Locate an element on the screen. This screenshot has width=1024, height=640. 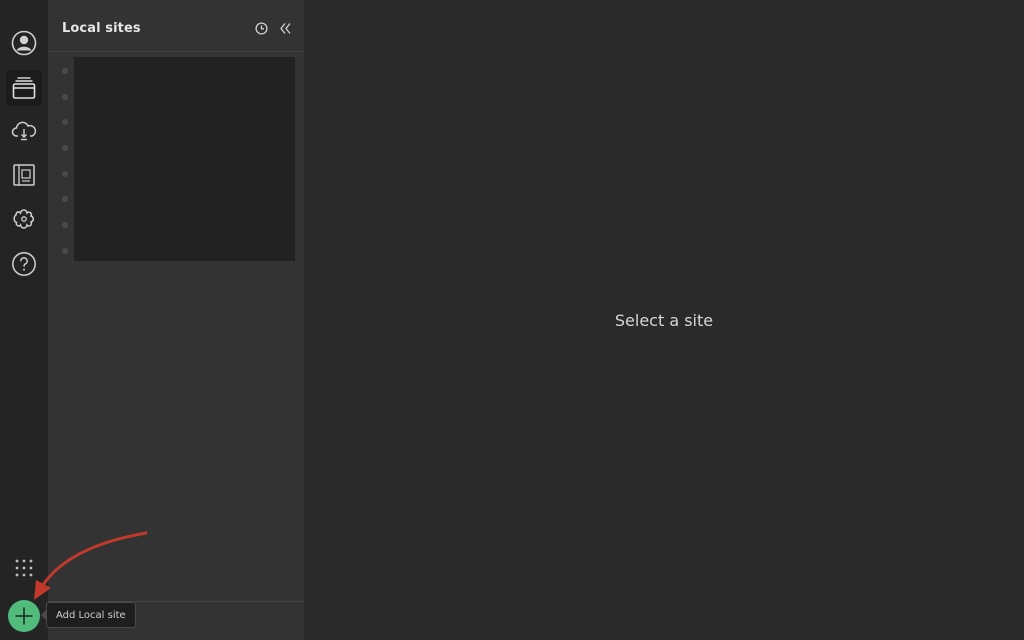
nav-add-ons-button is located at coordinates (24, 219).